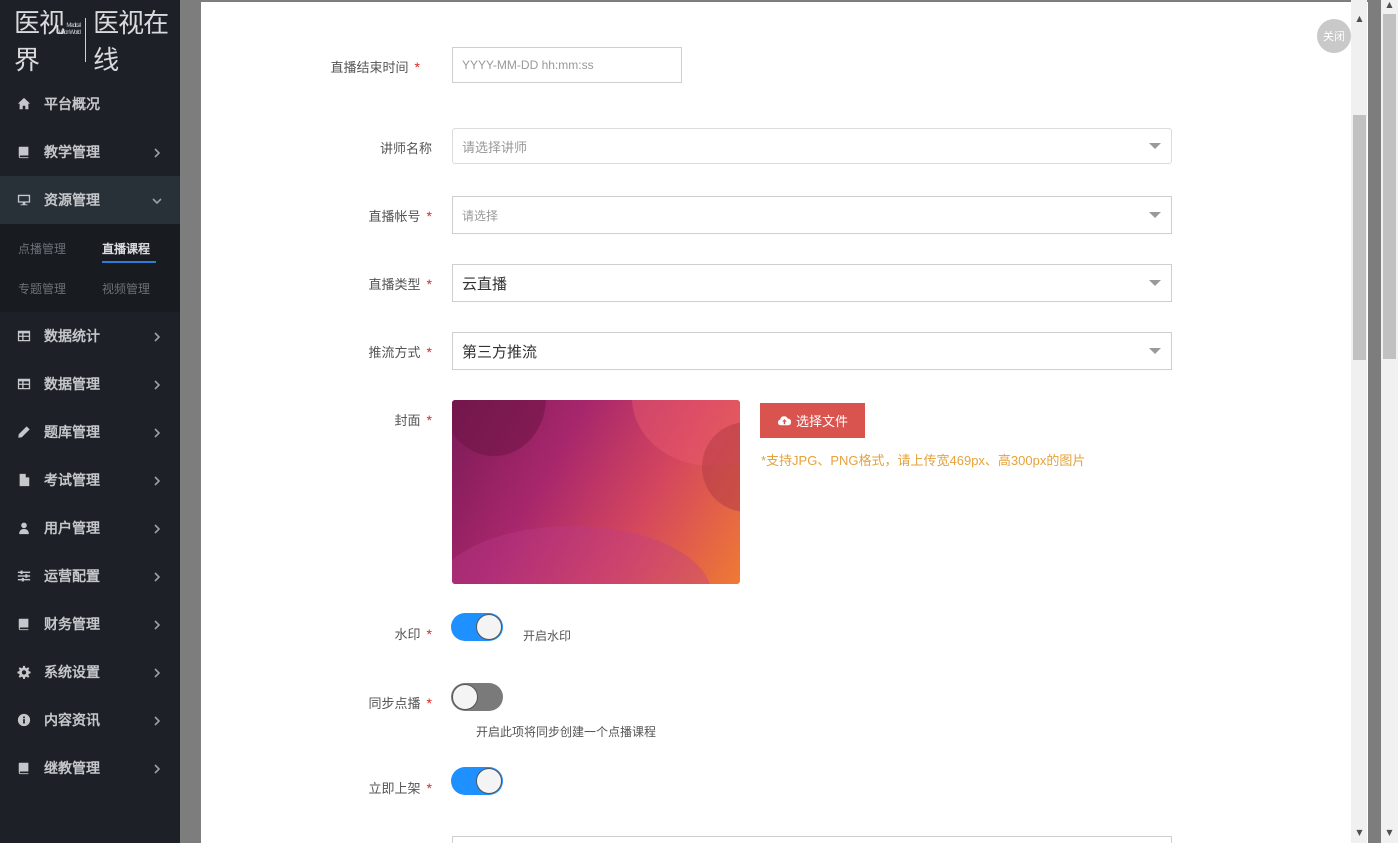 The image size is (1398, 843). Describe the element at coordinates (405, 148) in the screenshot. I see `lecturer-label: 讲师名称` at that location.